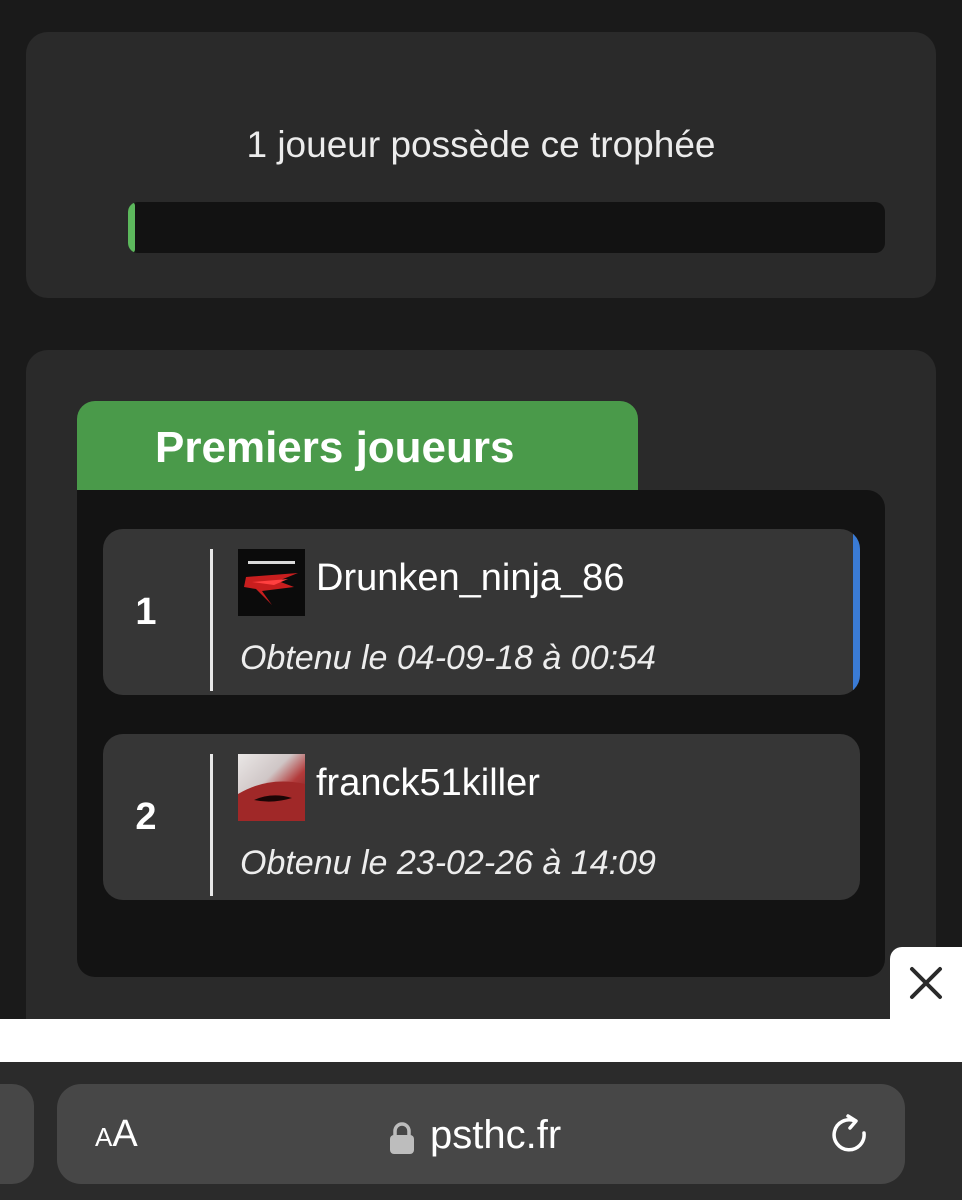  What do you see at coordinates (271, 787) in the screenshot?
I see `red-abstract-avatar` at bounding box center [271, 787].